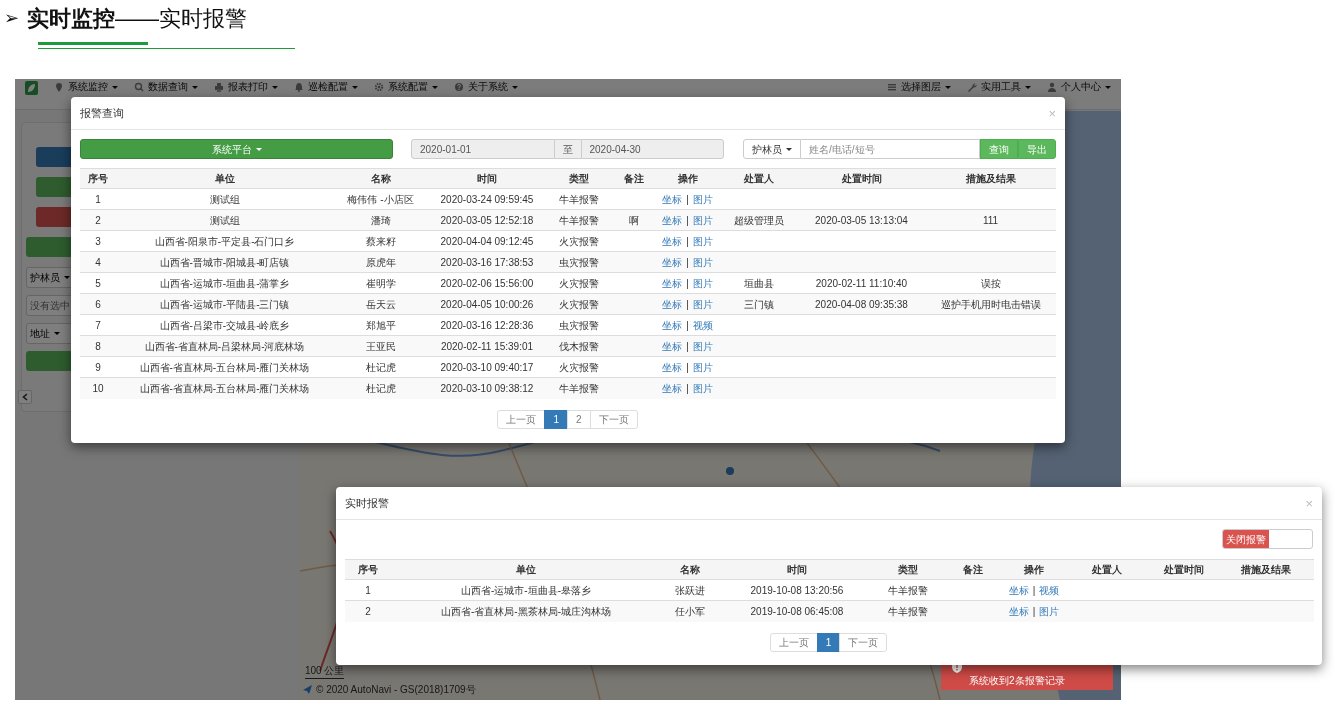 Image resolution: width=1334 pixels, height=704 pixels. Describe the element at coordinates (797, 590) in the screenshot. I see `table-cell: 2019-10-08 13:20:56` at that location.